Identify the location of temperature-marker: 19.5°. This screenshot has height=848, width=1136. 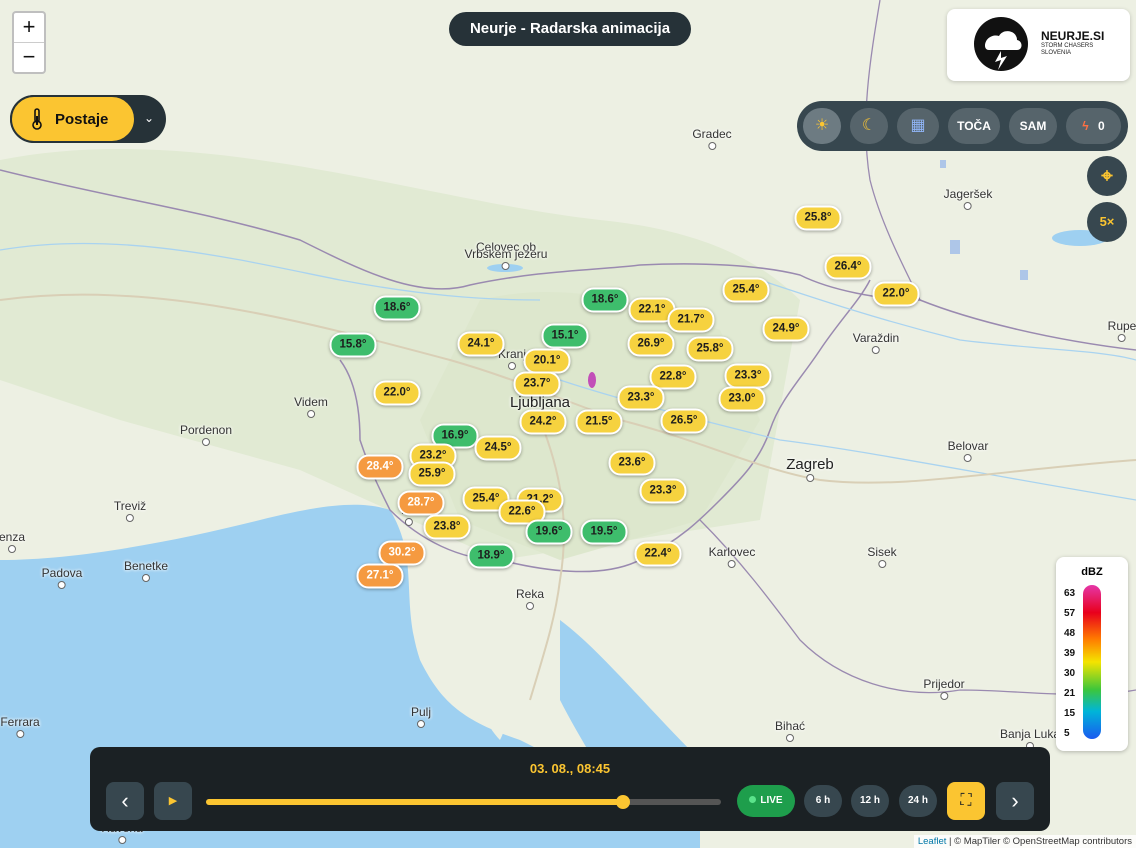
(604, 532).